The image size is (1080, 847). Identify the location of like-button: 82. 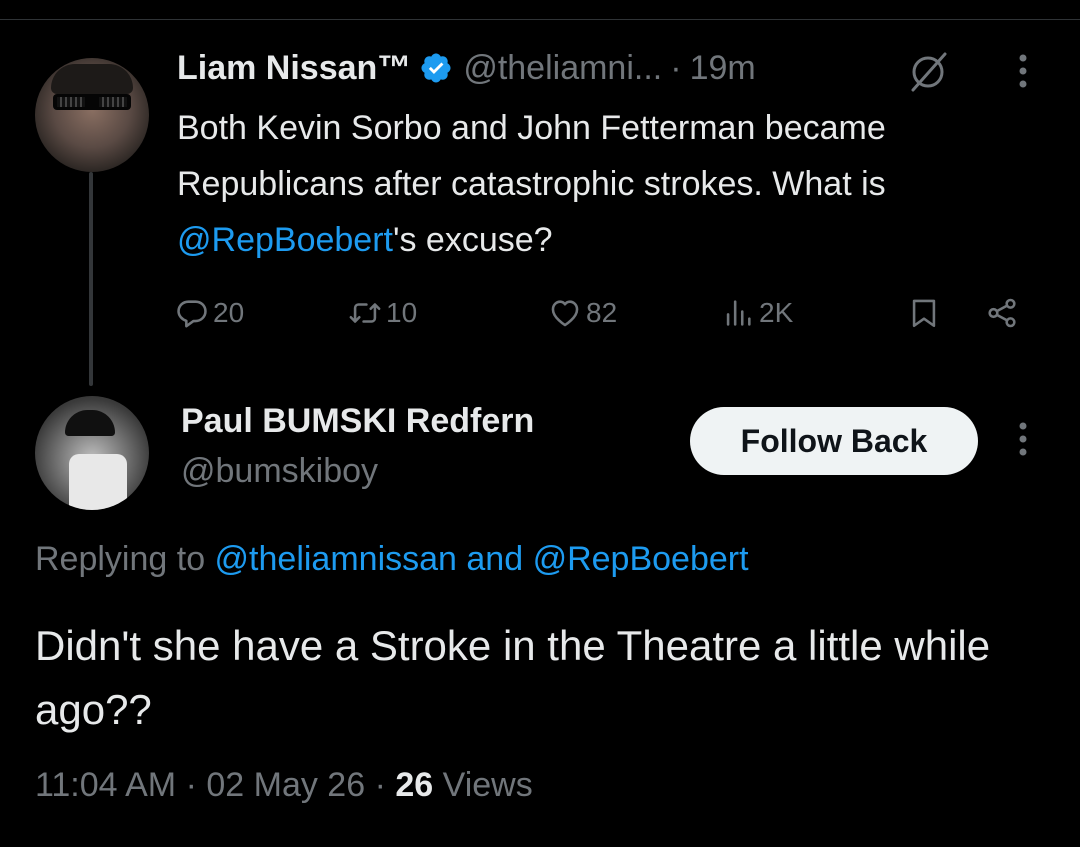
(582, 313).